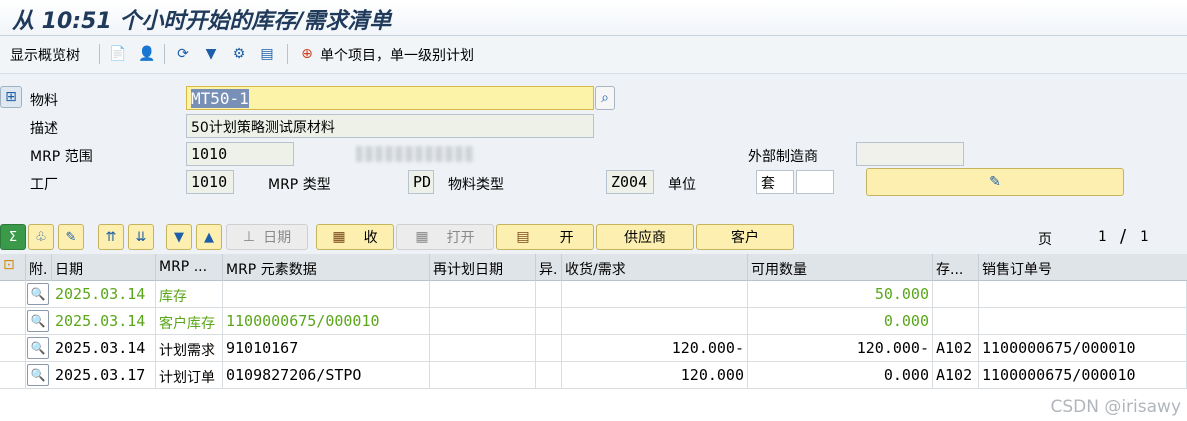  I want to click on filter-down-icon: ▼, so click(179, 237).